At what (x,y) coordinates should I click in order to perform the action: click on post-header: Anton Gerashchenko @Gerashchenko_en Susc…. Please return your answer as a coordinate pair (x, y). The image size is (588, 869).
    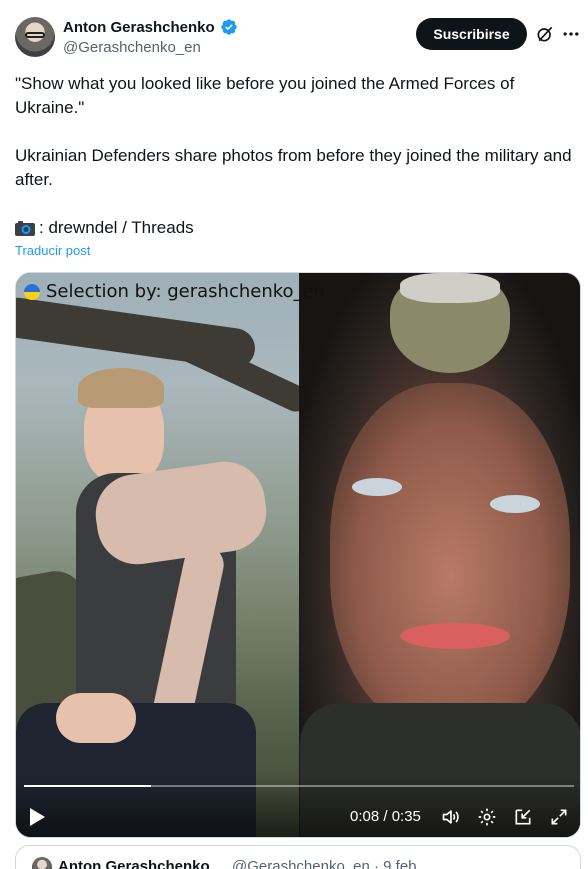
    Looking at the image, I should click on (294, 35).